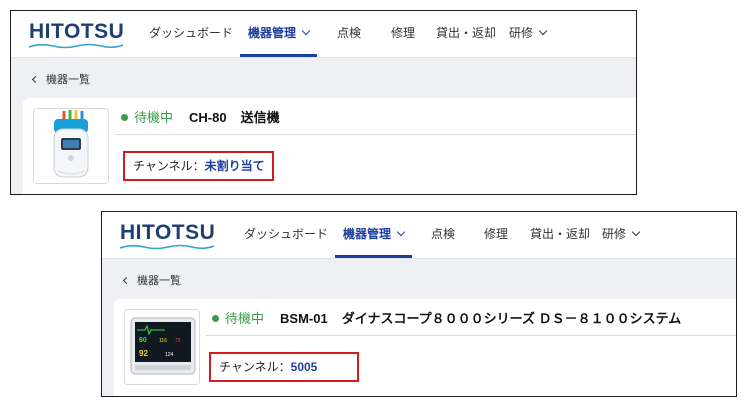  Describe the element at coordinates (143, 340) in the screenshot. I see `monitor-reading-1: 60` at that location.